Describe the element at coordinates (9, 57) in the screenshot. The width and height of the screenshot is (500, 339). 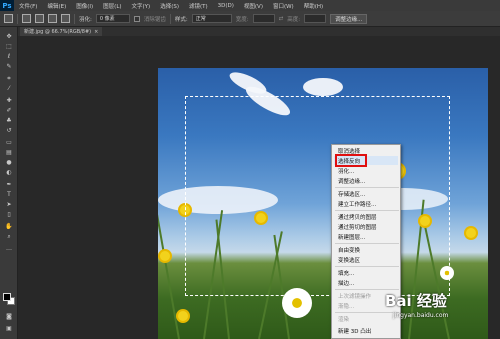
I see `lasso-tool-icon: ℓ` at that location.